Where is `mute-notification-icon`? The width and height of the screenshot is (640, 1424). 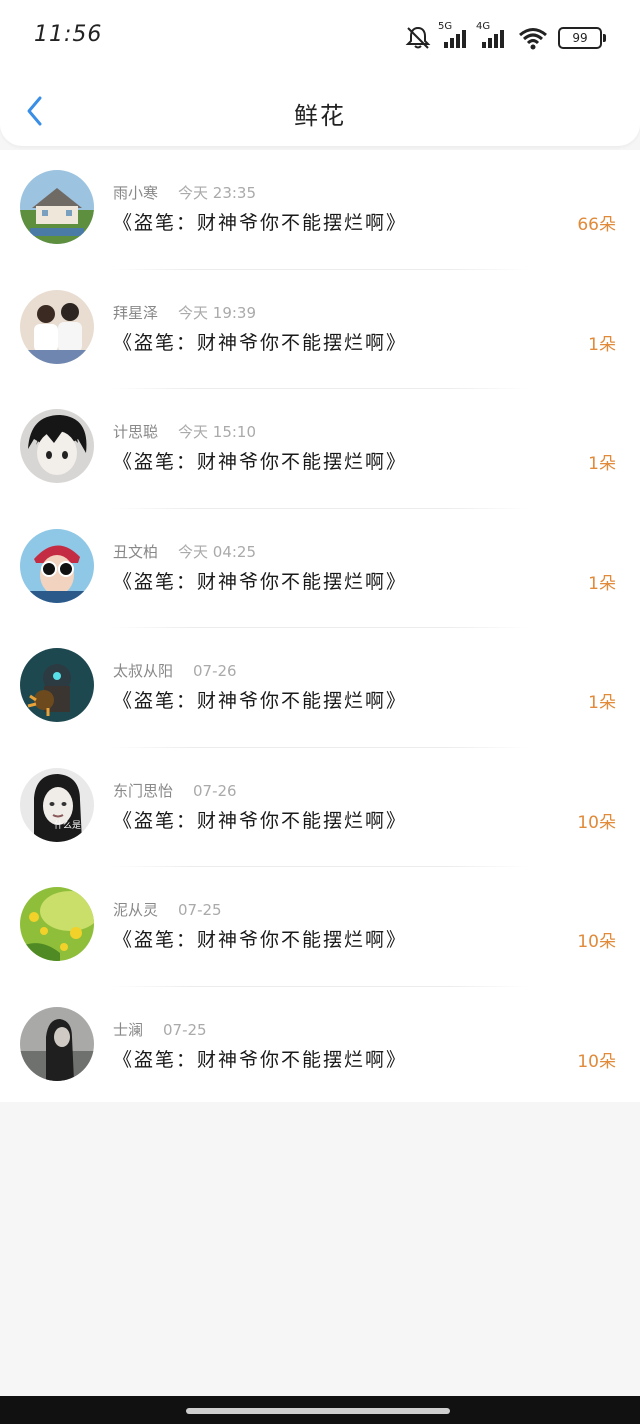
mute-notification-icon is located at coordinates (418, 38).